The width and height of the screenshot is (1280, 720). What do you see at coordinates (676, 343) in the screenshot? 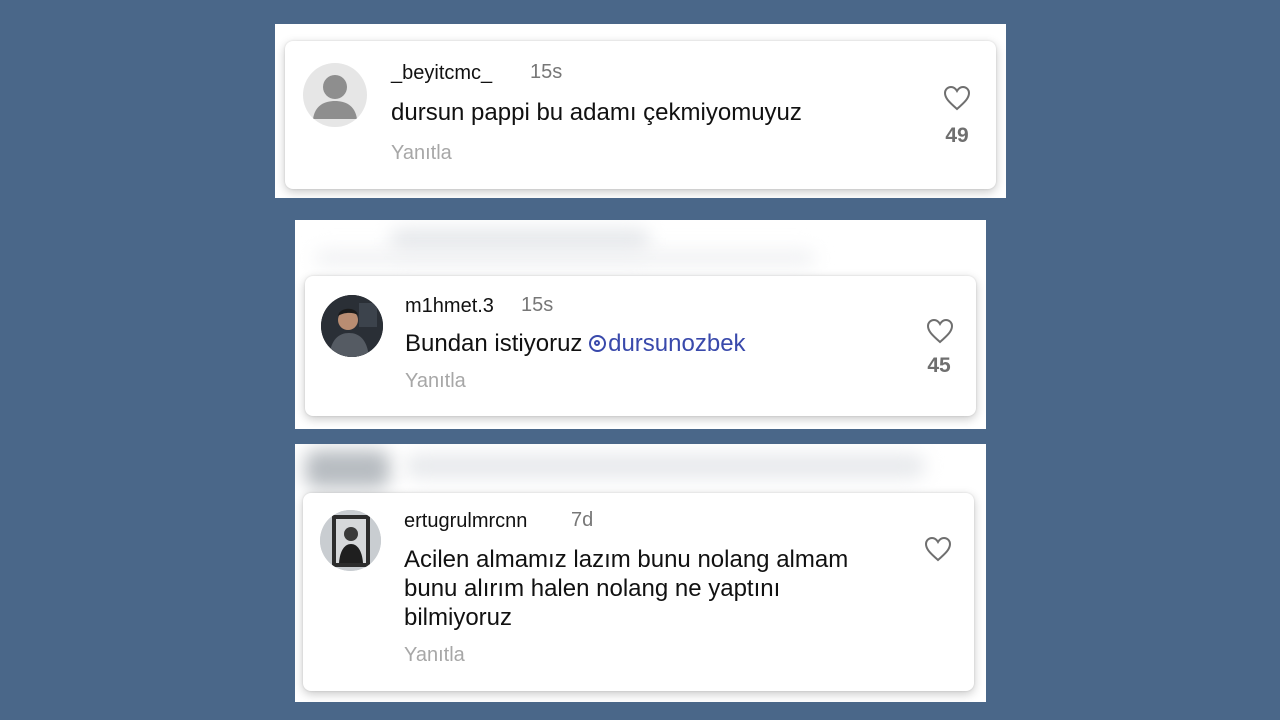
I see `mention-username: dursunozbek` at bounding box center [676, 343].